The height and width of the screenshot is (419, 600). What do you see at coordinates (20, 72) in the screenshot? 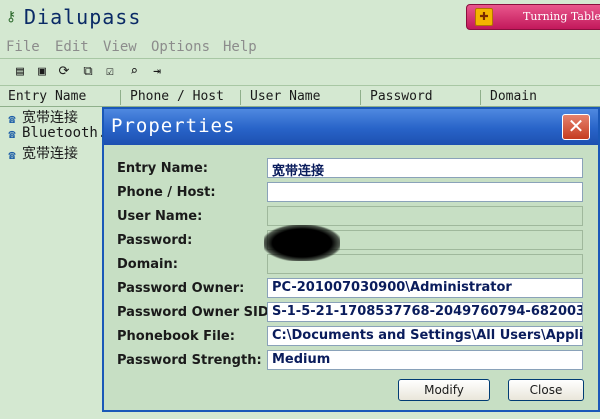
I see `properties-icon: ▤` at bounding box center [20, 72].